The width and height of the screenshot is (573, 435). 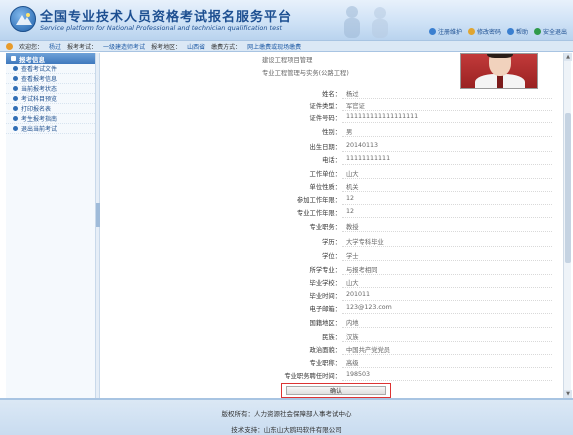 I want to click on field-value: 内地, so click(x=352, y=323).